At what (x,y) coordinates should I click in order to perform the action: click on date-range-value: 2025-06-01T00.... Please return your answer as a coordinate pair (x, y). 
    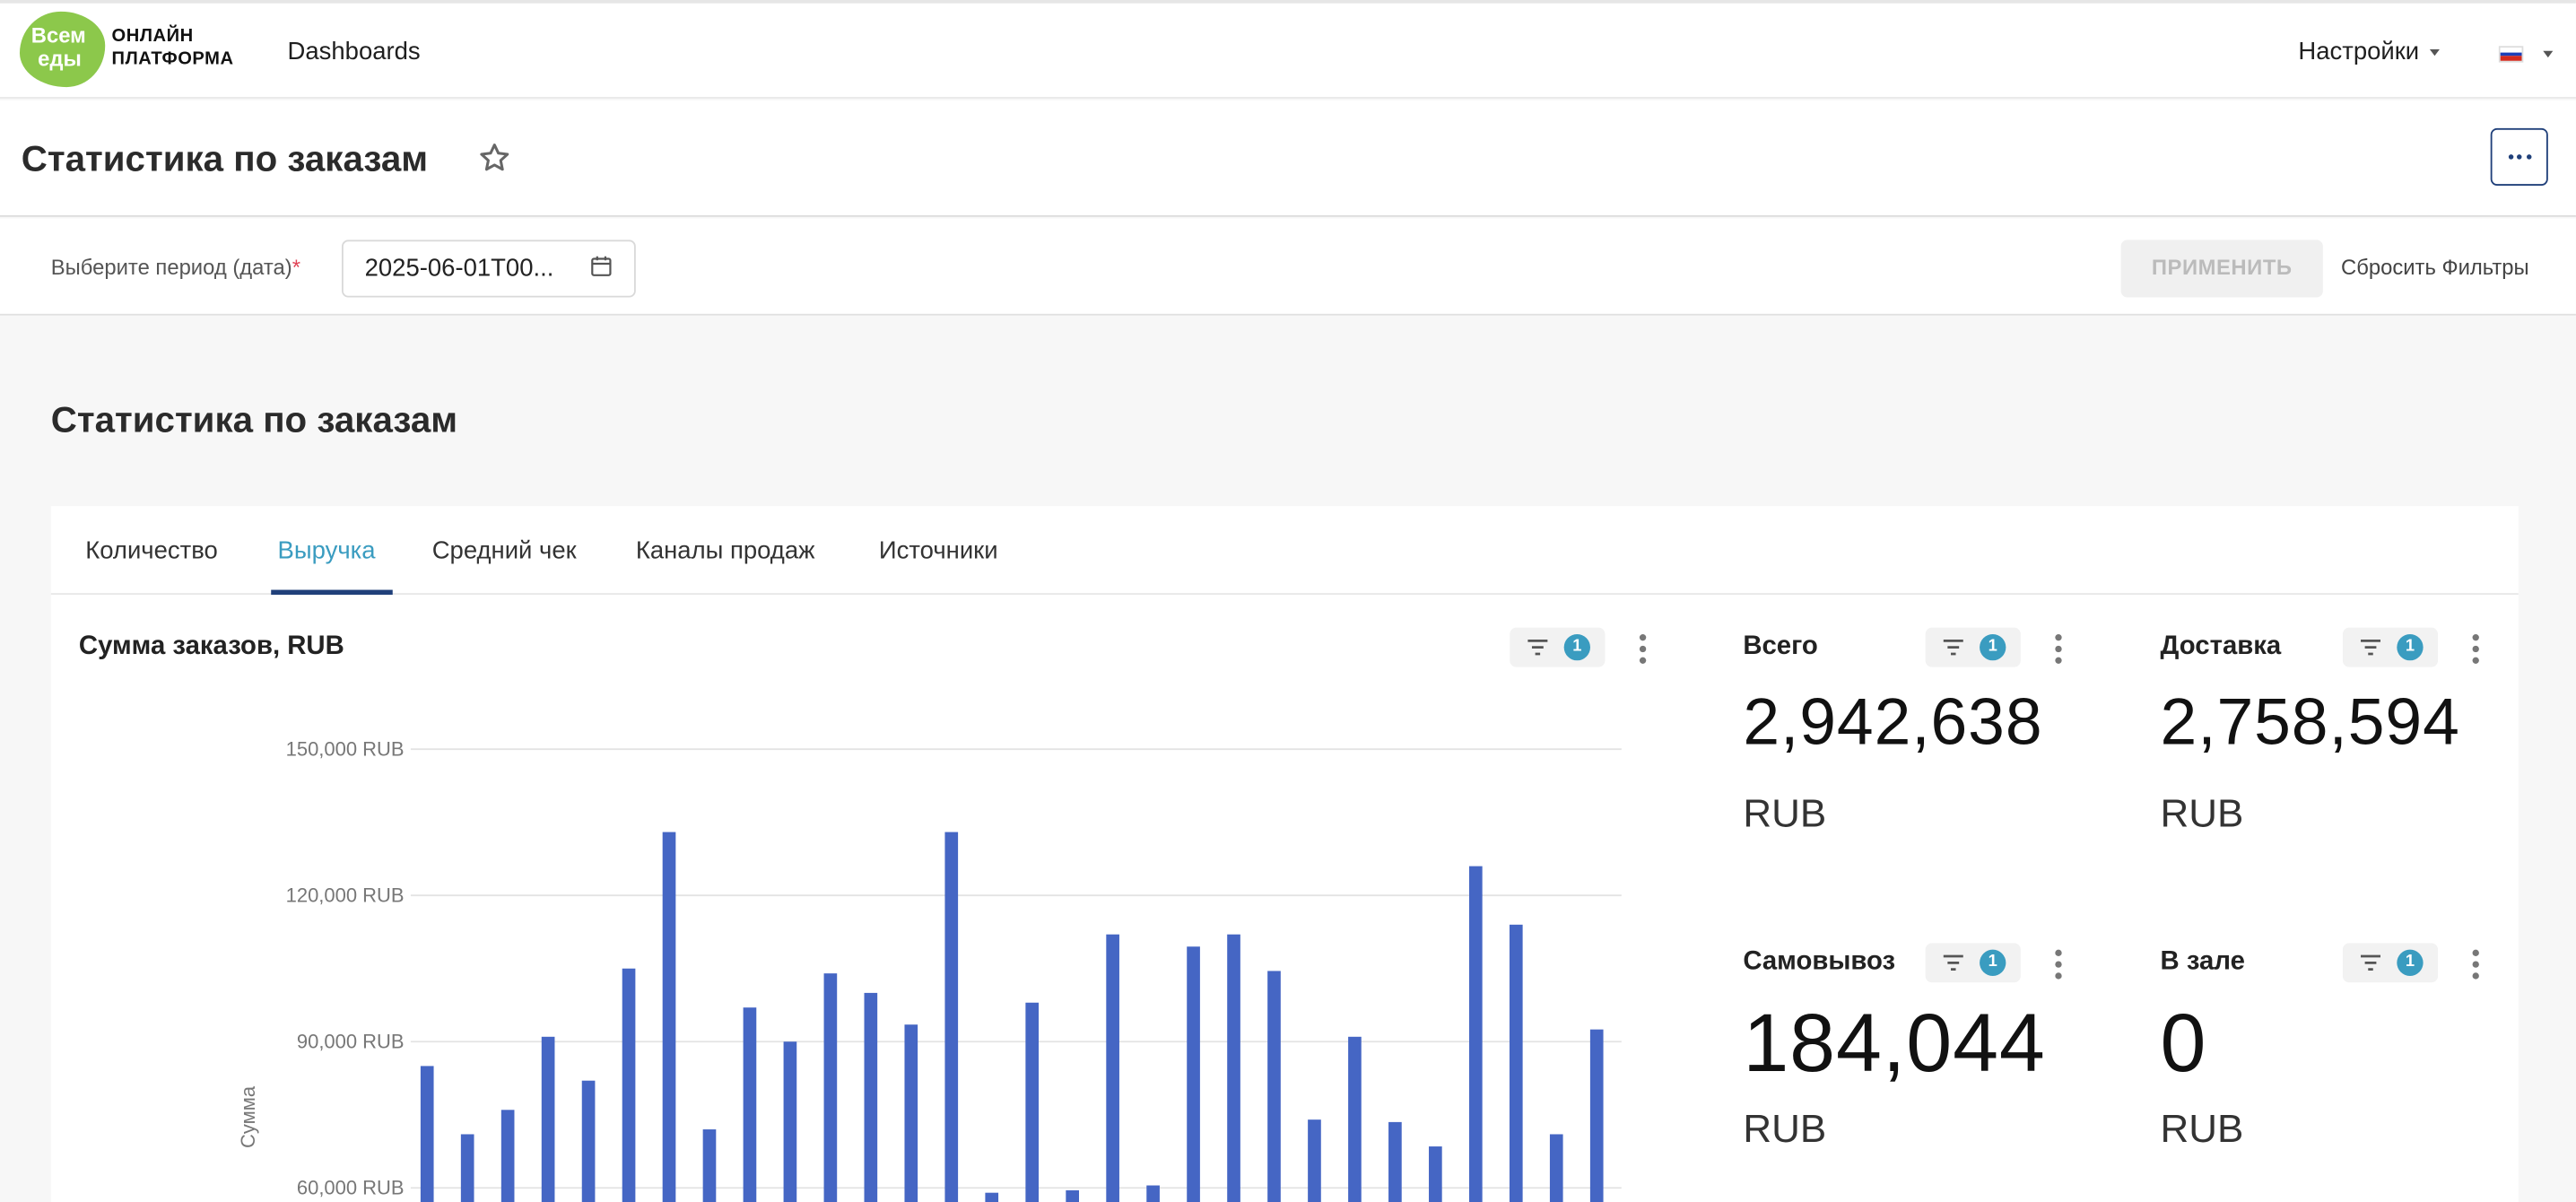
    Looking at the image, I should click on (459, 268).